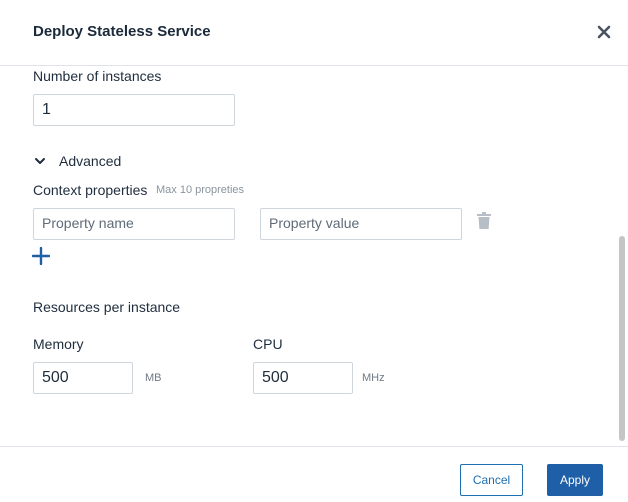 This screenshot has height=502, width=628. Describe the element at coordinates (107, 307) in the screenshot. I see `resources-label: Resources per instance` at that location.